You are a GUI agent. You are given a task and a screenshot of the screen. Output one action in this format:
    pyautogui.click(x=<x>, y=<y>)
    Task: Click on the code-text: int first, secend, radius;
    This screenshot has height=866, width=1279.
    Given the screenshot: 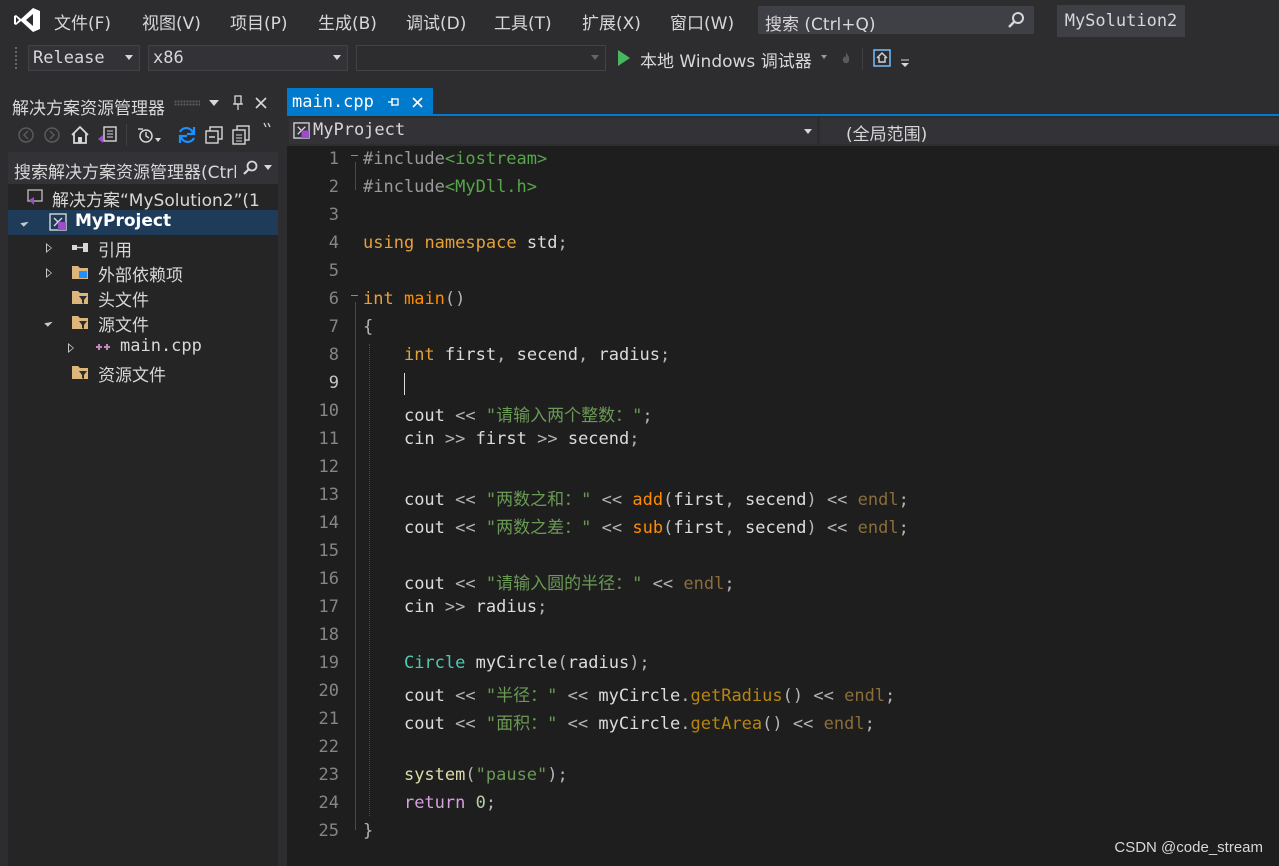 What is the action you would take?
    pyautogui.click(x=537, y=355)
    